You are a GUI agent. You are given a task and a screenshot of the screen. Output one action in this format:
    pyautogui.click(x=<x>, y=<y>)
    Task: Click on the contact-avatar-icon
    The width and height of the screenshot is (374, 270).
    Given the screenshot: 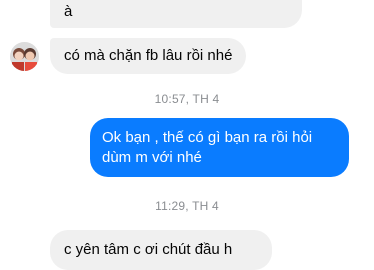 What is the action you would take?
    pyautogui.click(x=24, y=56)
    